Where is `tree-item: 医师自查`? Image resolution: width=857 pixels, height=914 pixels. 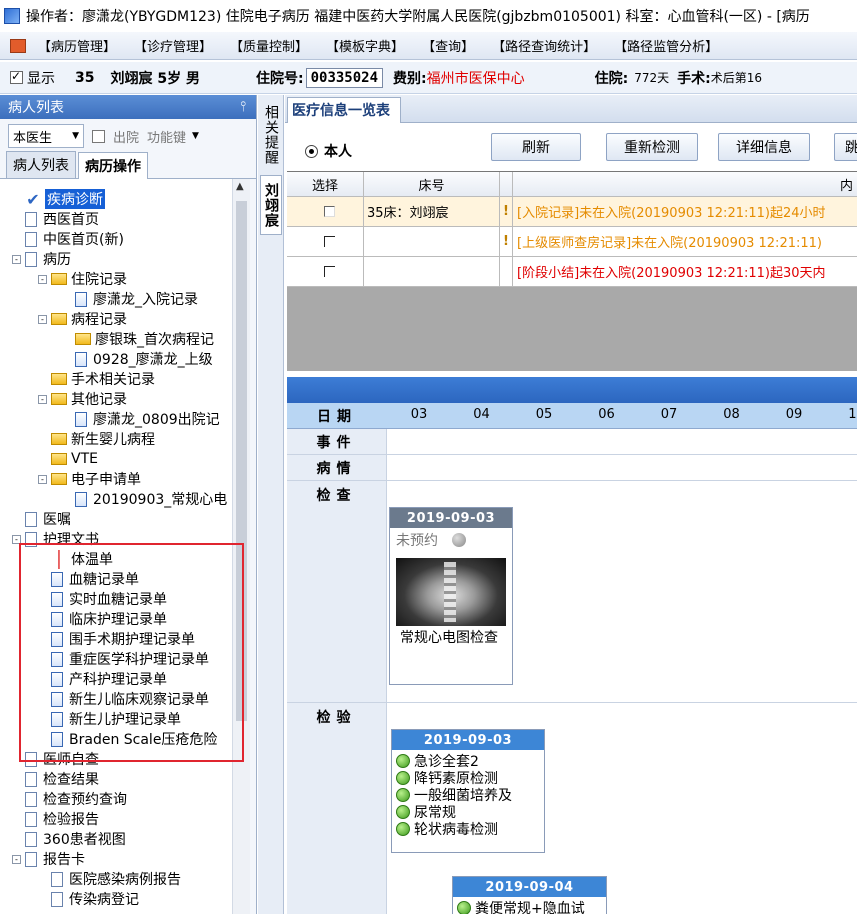 tree-item: 医师自查 is located at coordinates (55, 759).